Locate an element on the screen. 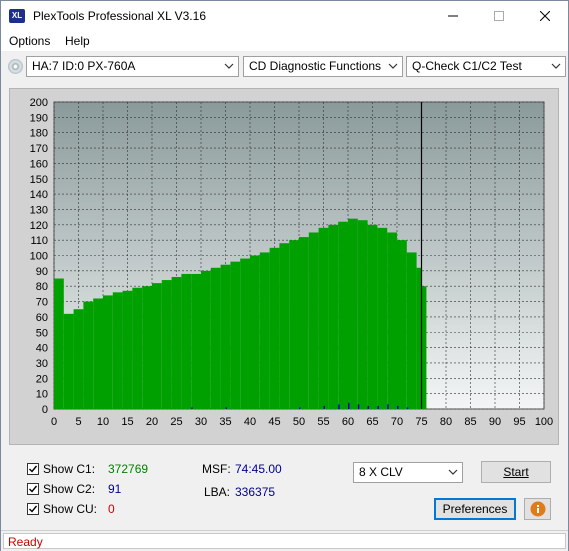 This screenshot has width=569, height=551. y-tick-label: 0 is located at coordinates (45, 410).